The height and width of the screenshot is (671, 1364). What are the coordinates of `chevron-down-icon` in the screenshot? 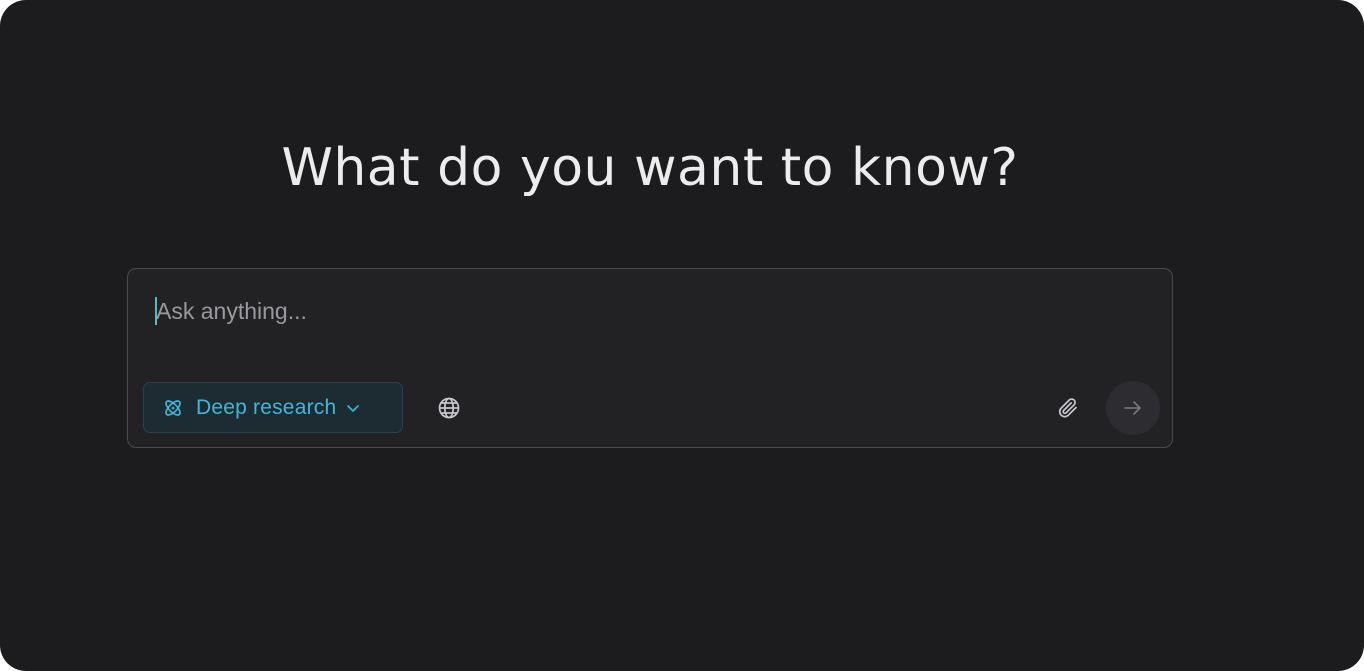 It's located at (353, 408).